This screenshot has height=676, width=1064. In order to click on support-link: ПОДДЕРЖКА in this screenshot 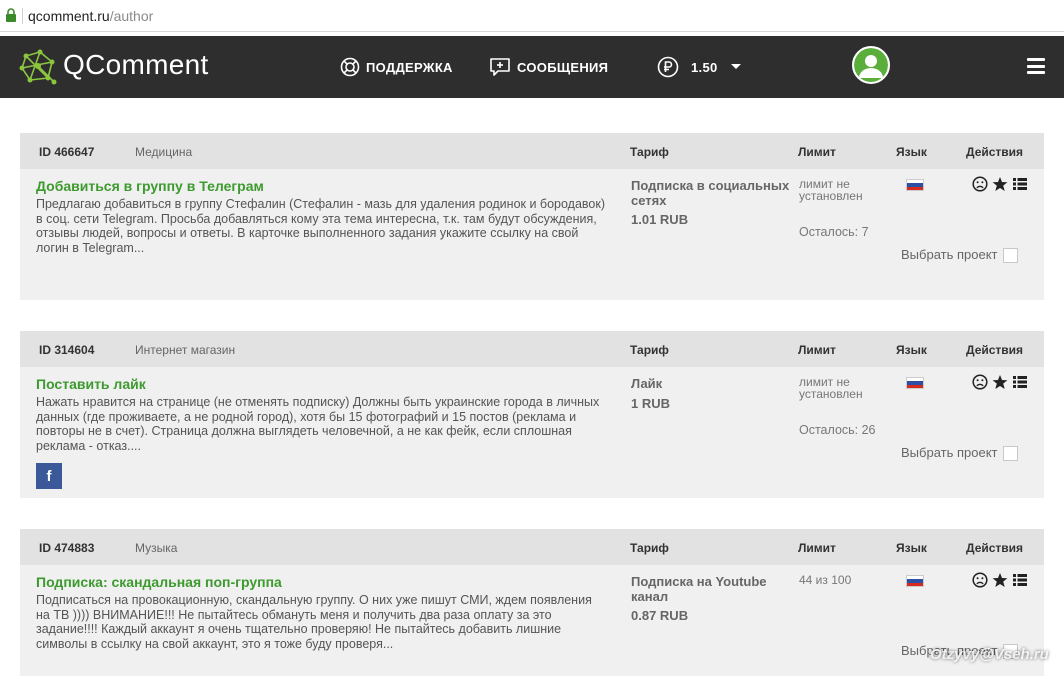, I will do `click(396, 67)`.